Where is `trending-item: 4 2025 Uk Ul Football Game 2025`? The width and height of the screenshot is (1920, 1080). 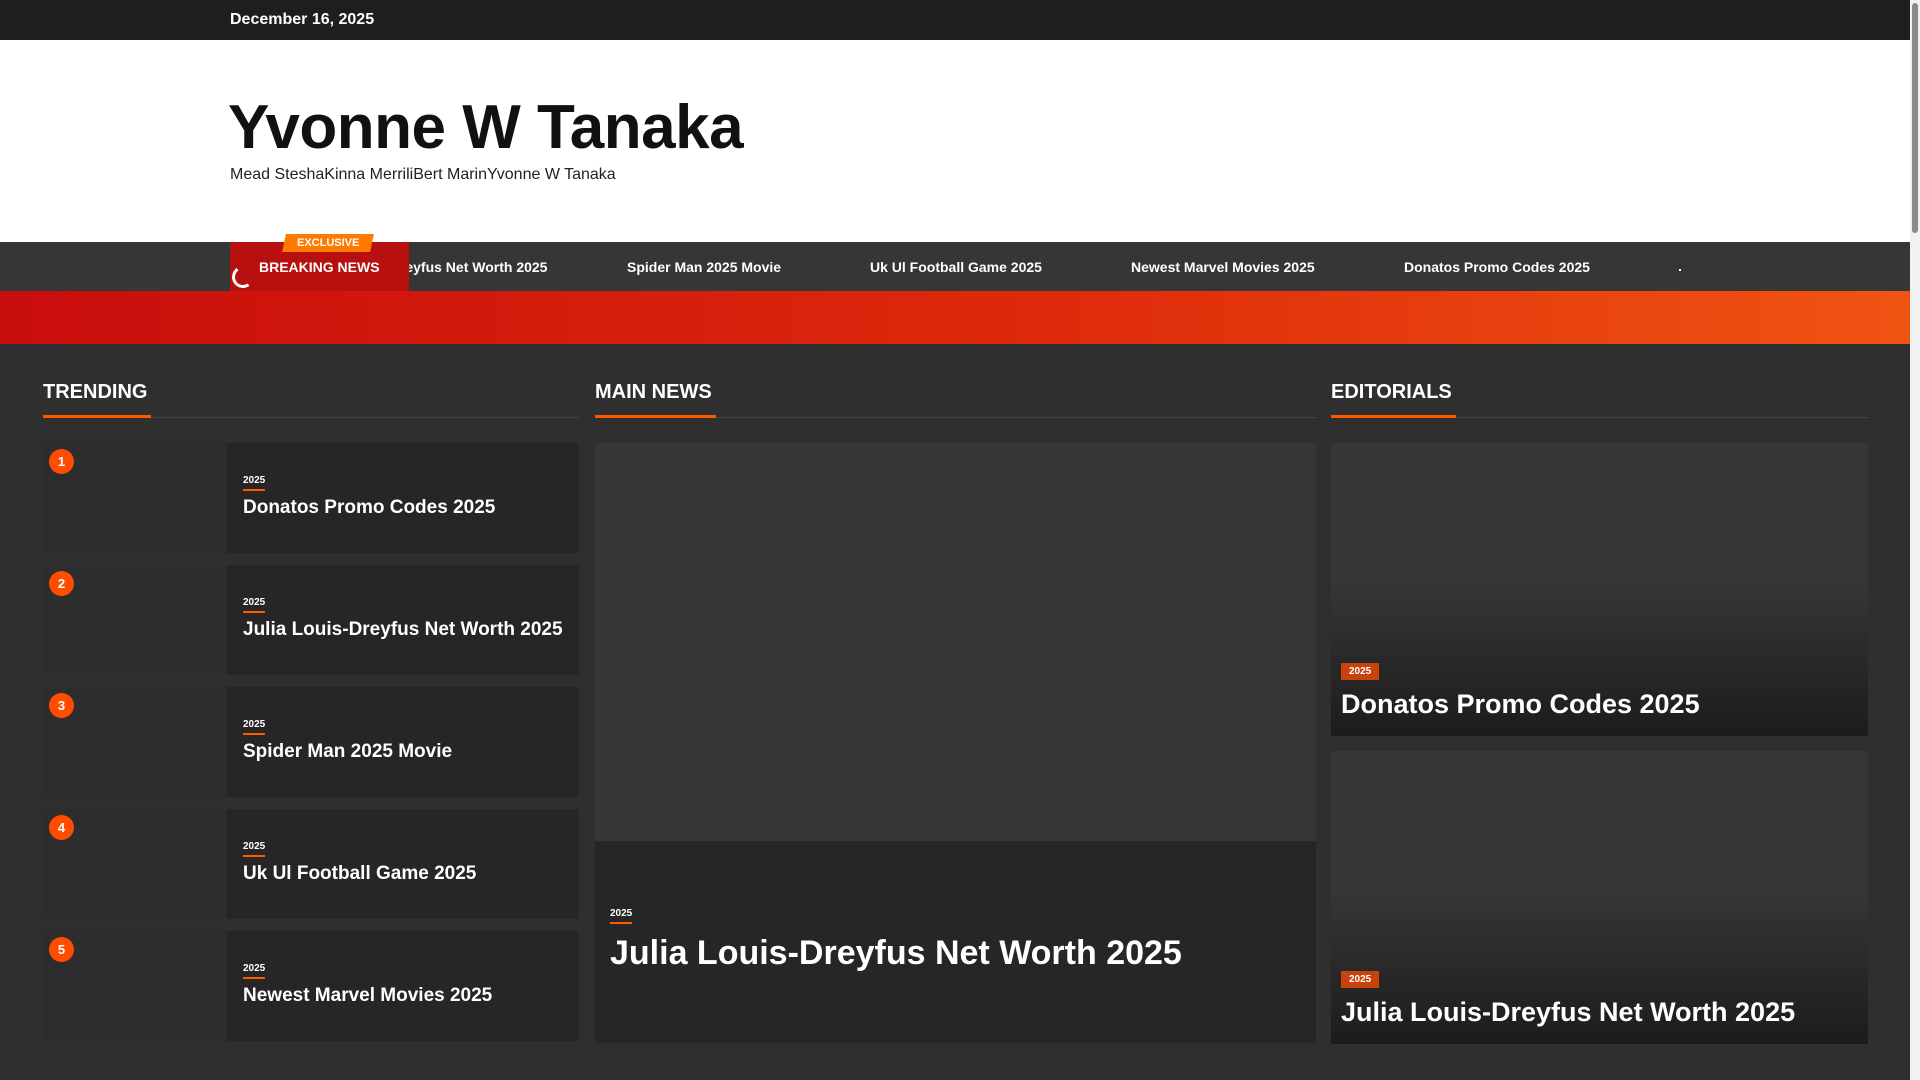
trending-item: 4 2025 Uk Ul Football Game 2025 is located at coordinates (311, 864).